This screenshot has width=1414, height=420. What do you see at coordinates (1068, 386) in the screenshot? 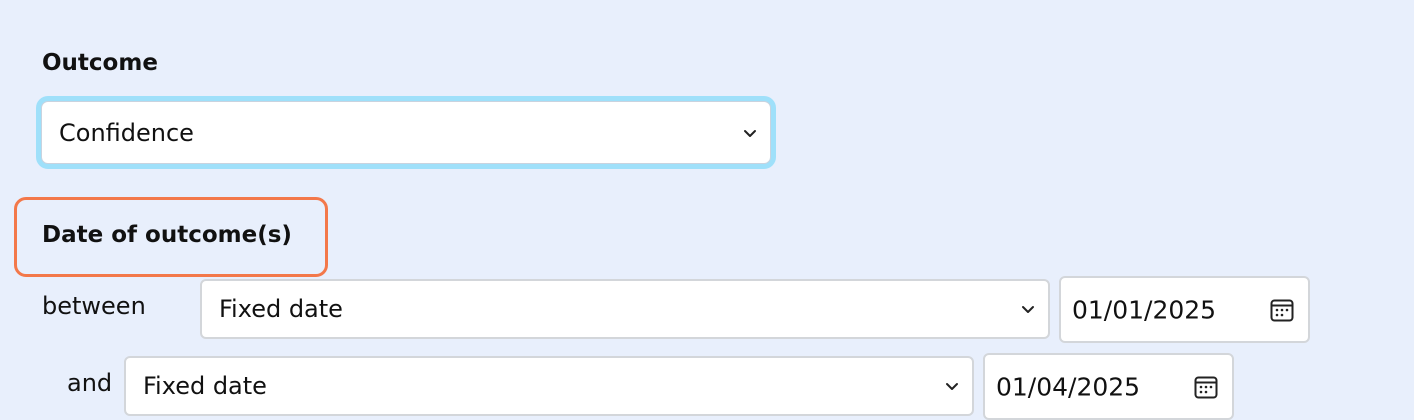
I see `end-date-value: 01/04/2025` at bounding box center [1068, 386].